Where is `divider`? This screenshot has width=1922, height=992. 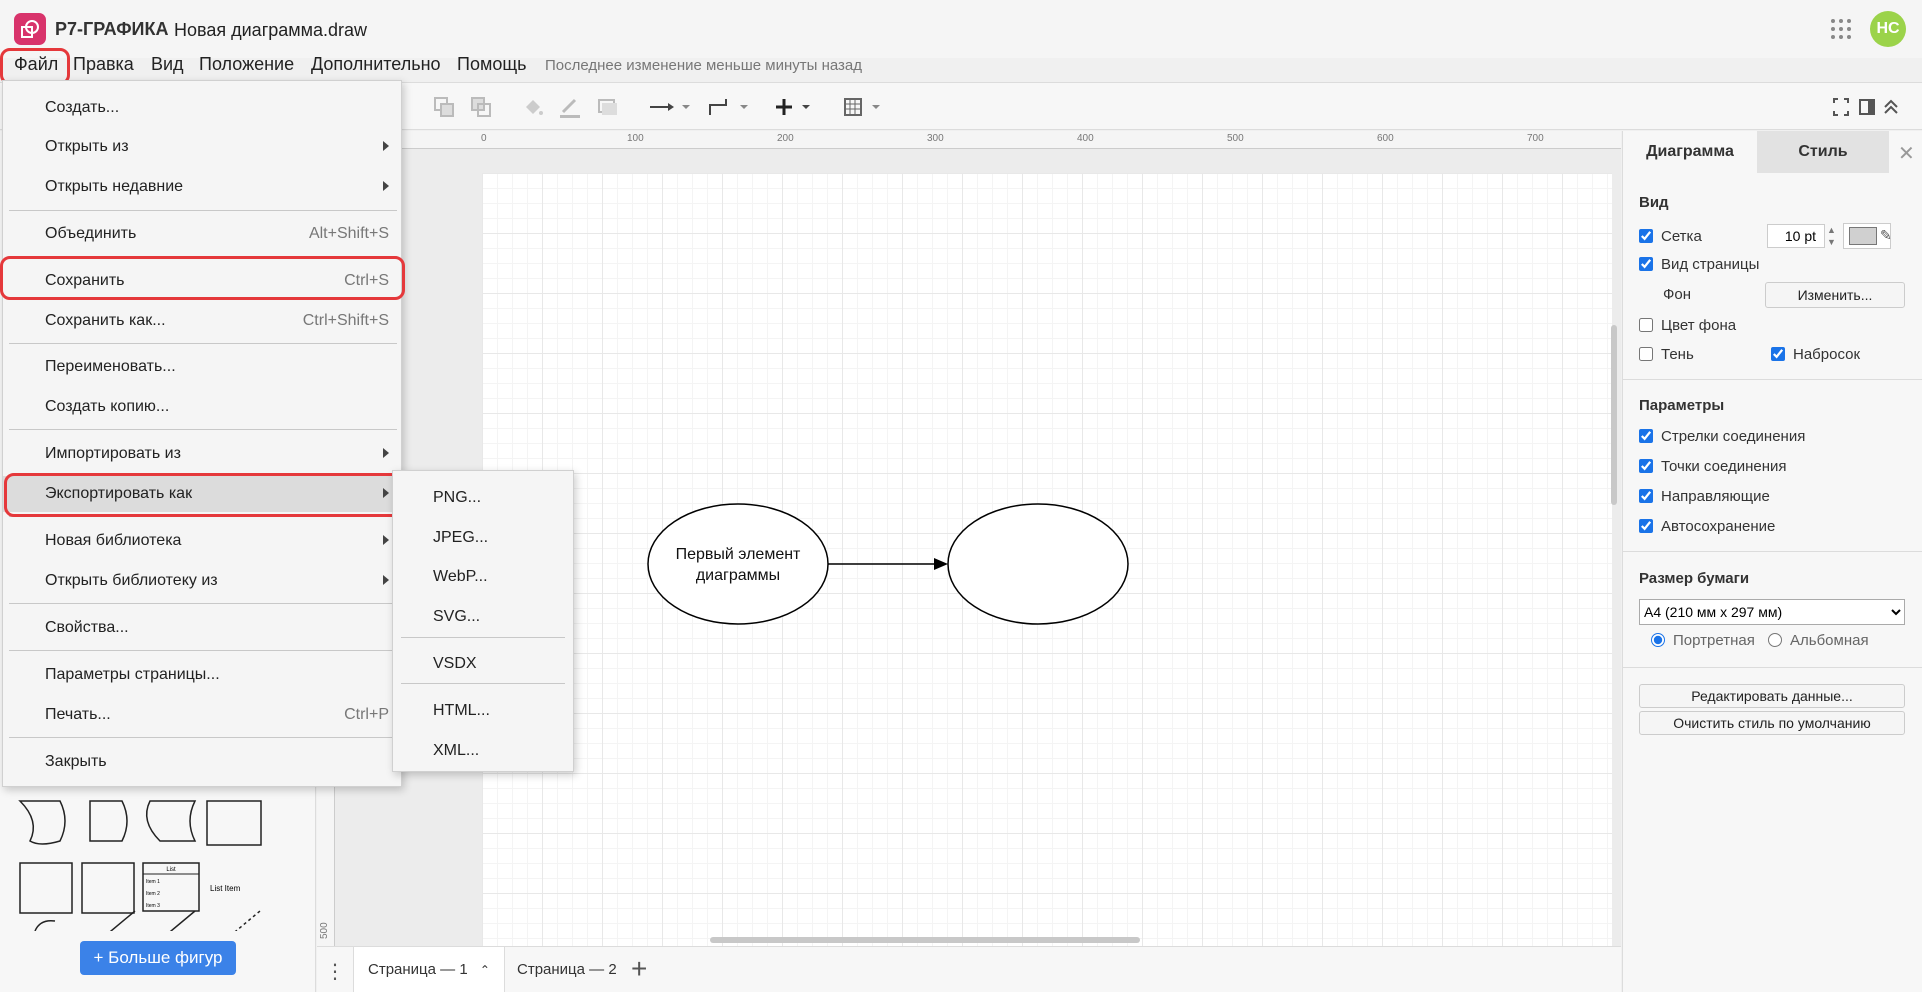 divider is located at coordinates (1772, 379).